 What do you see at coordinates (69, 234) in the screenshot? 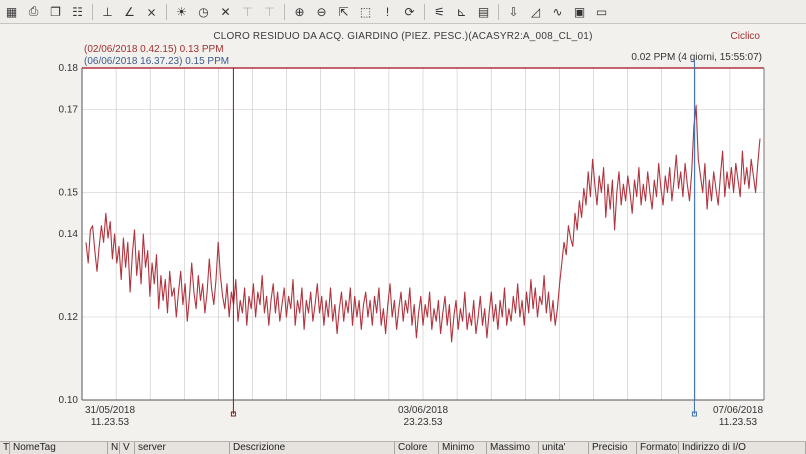
I see `y-tick-label: 0.14` at bounding box center [69, 234].